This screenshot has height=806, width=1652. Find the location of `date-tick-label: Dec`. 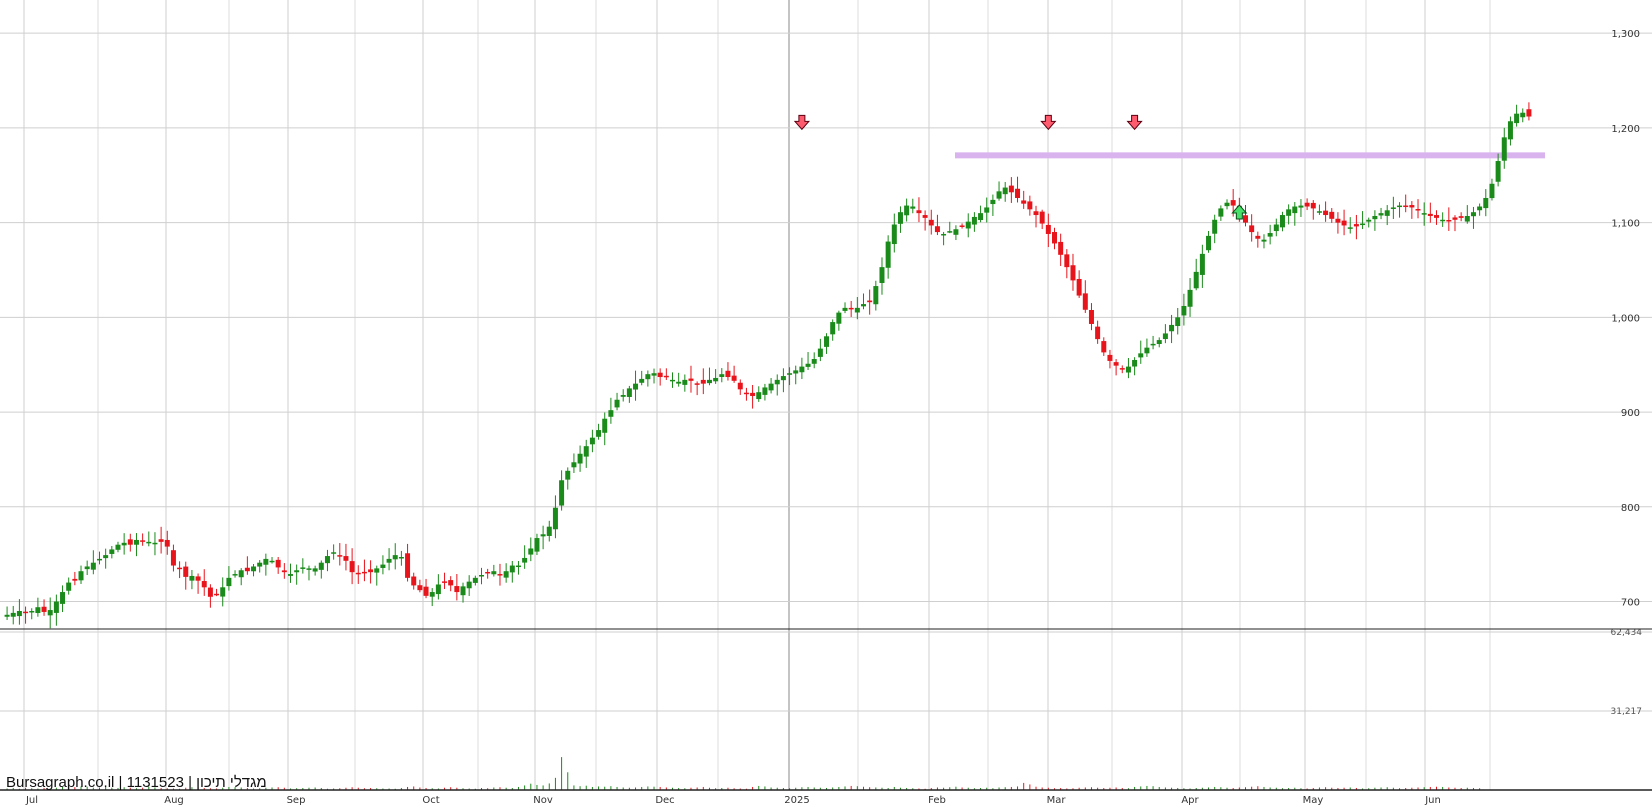

date-tick-label: Dec is located at coordinates (664, 800).